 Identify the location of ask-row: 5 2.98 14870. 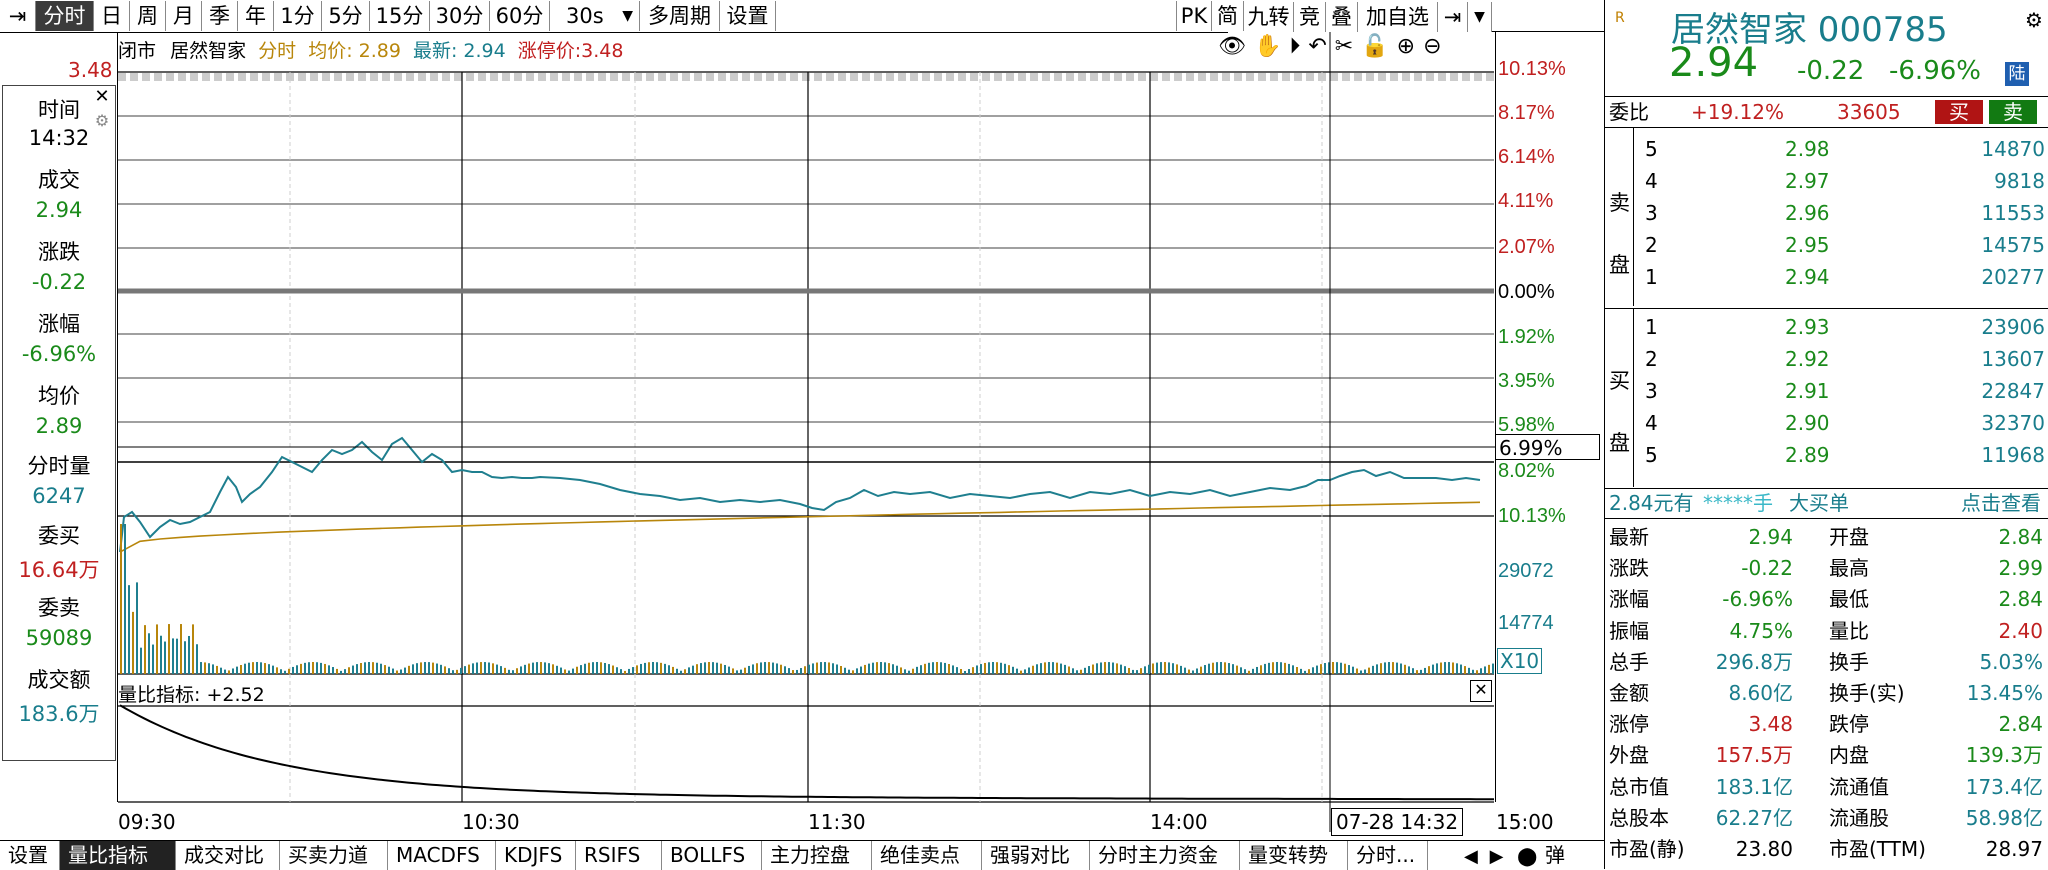
(1826, 149).